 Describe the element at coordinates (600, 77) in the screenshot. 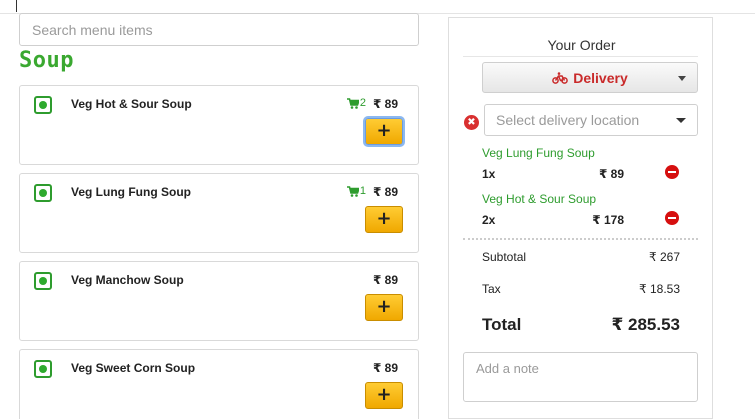

I see `delivery-mode-label: Delivery` at that location.